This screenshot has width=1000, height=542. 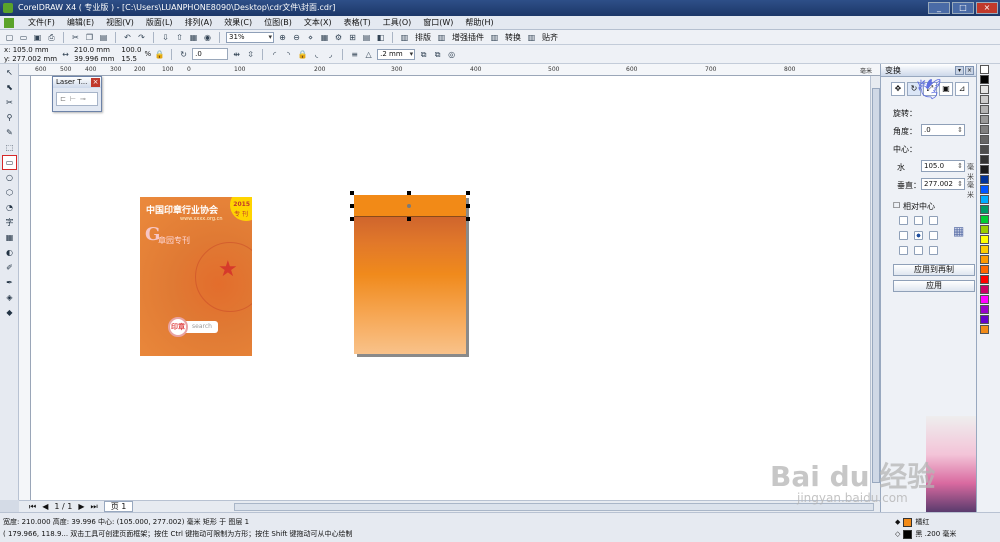 I want to click on options-icon: ⚙, so click(x=338, y=37).